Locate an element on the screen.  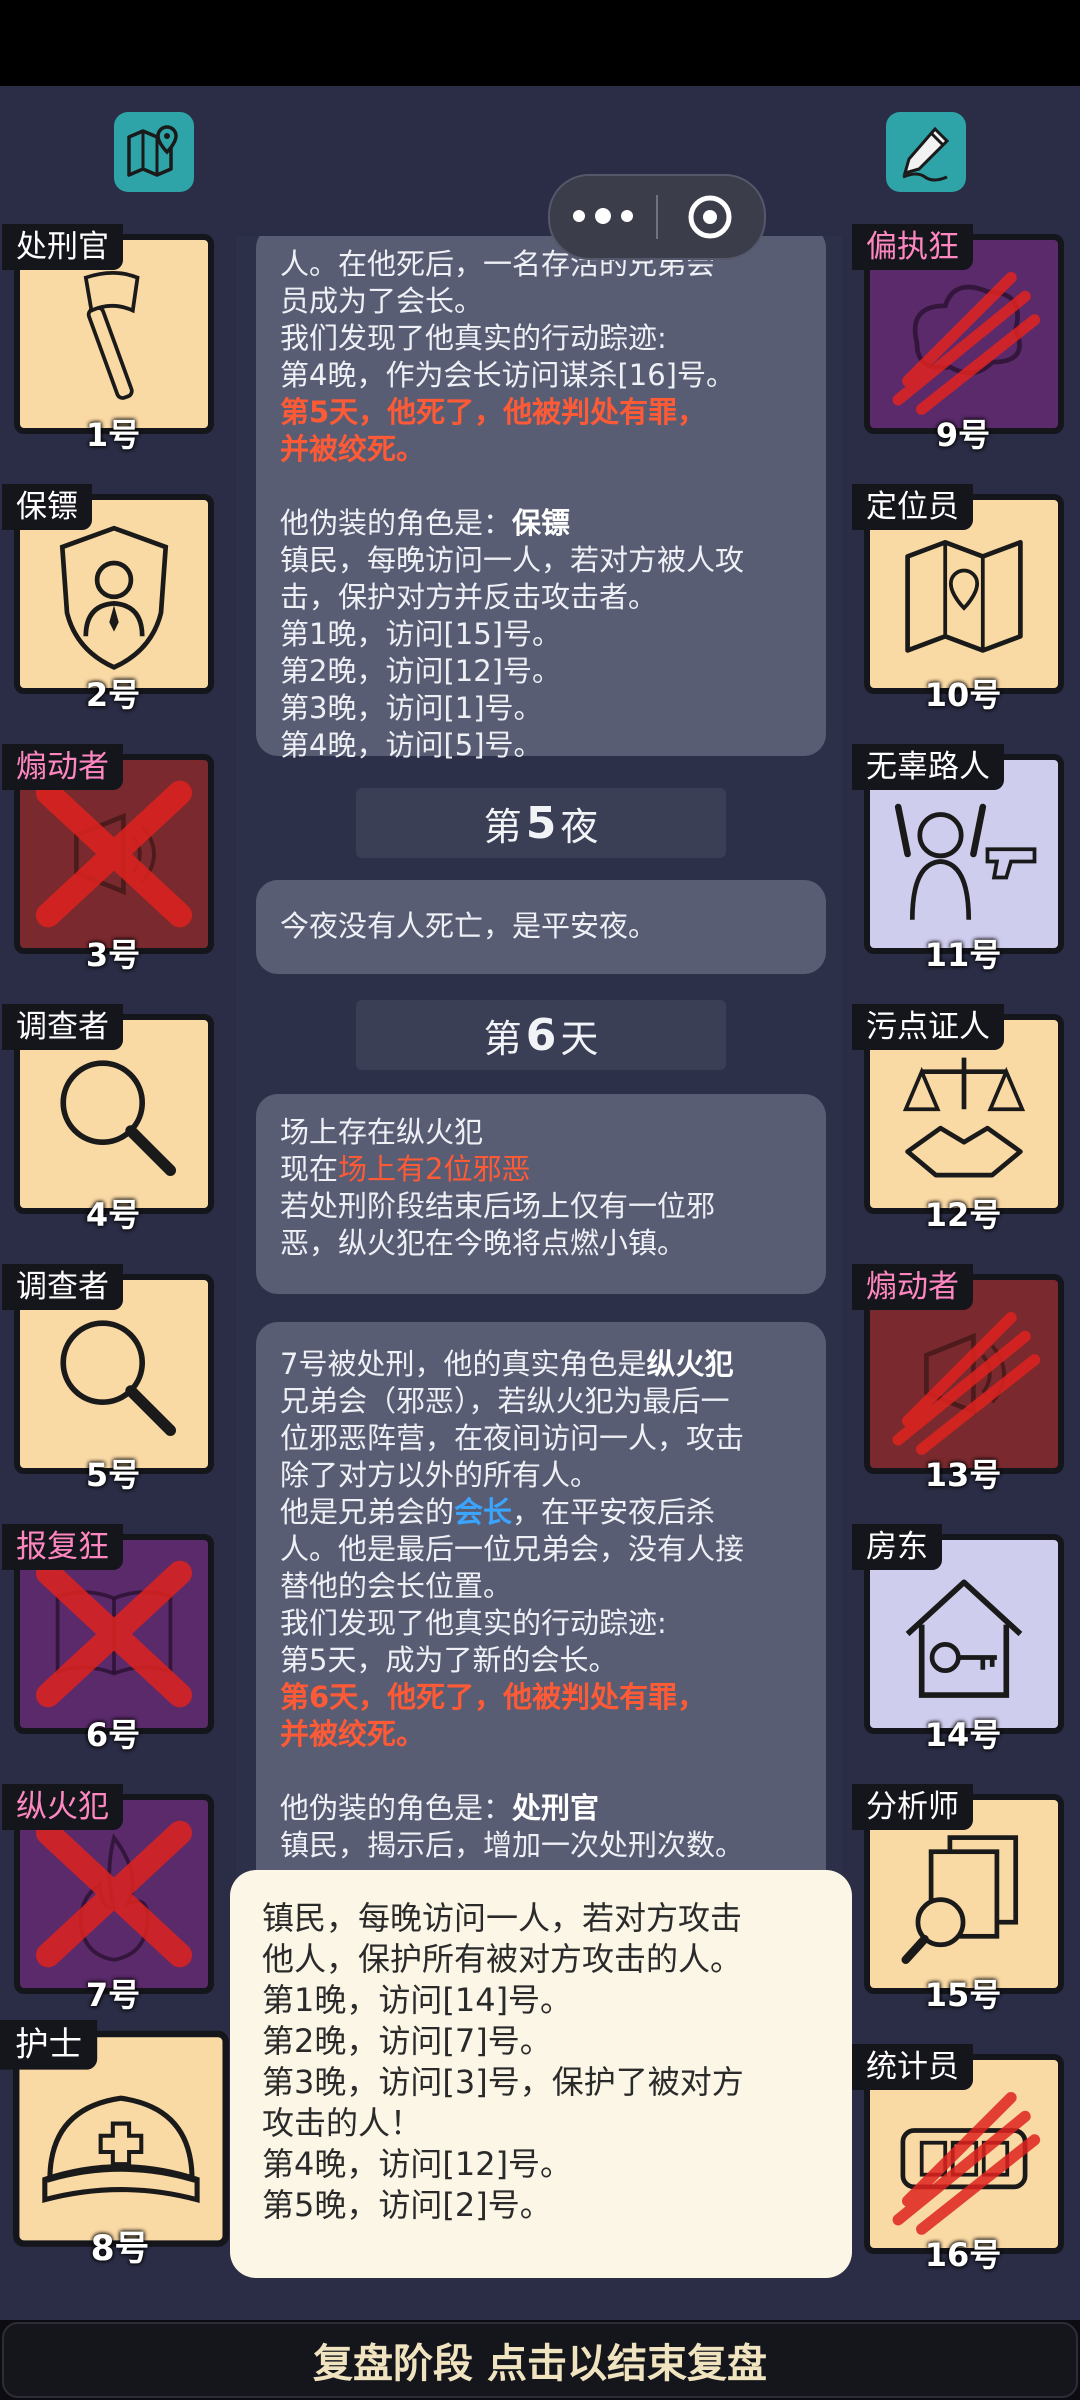
player-seat-2号: 保镖 2号 is located at coordinates (113, 603).